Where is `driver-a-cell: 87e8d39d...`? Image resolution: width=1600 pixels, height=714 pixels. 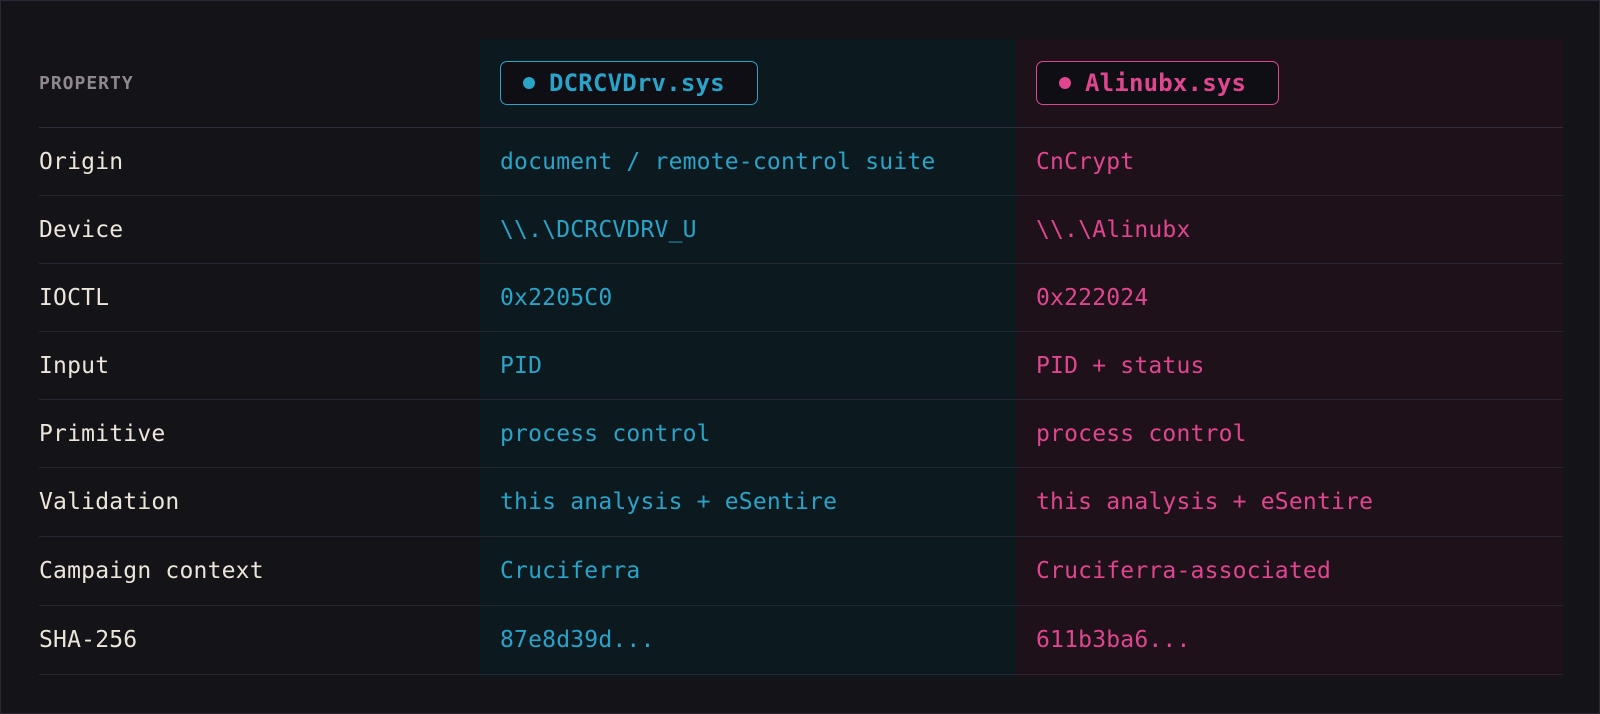
driver-a-cell: 87e8d39d... is located at coordinates (577, 640).